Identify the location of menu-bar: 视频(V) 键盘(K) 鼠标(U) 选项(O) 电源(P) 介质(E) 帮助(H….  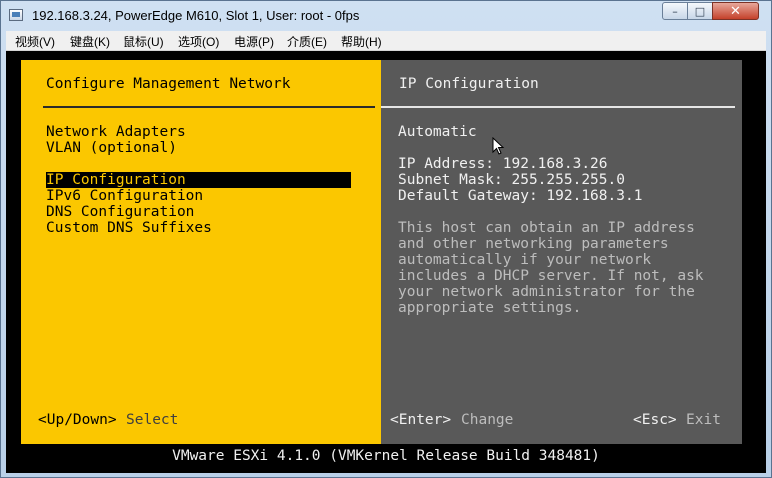
(386, 41).